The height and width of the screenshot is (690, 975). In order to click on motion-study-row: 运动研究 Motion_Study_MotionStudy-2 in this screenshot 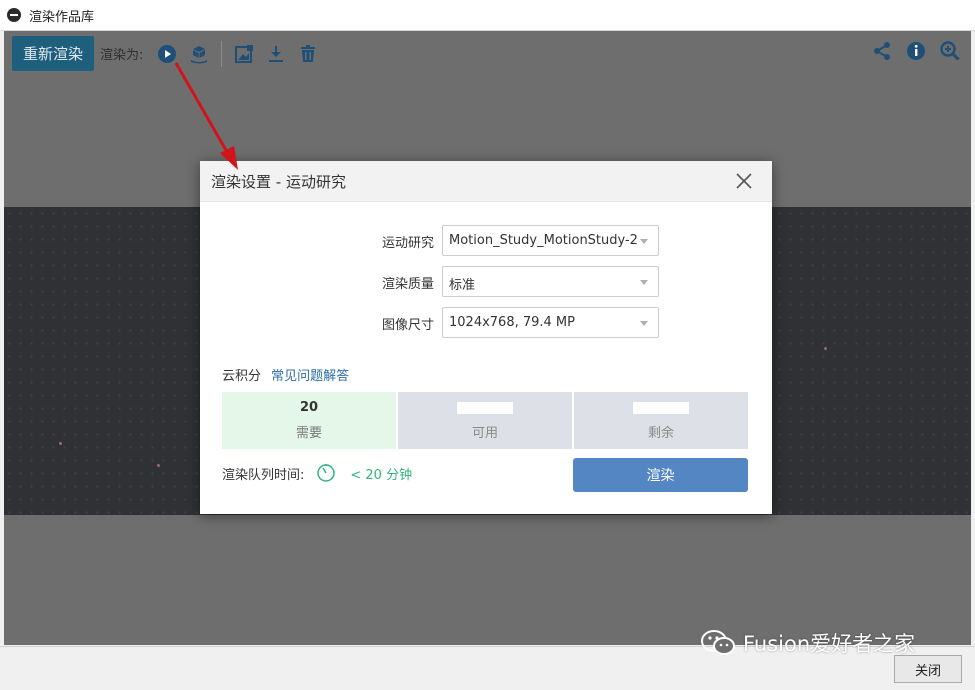, I will do `click(486, 241)`.